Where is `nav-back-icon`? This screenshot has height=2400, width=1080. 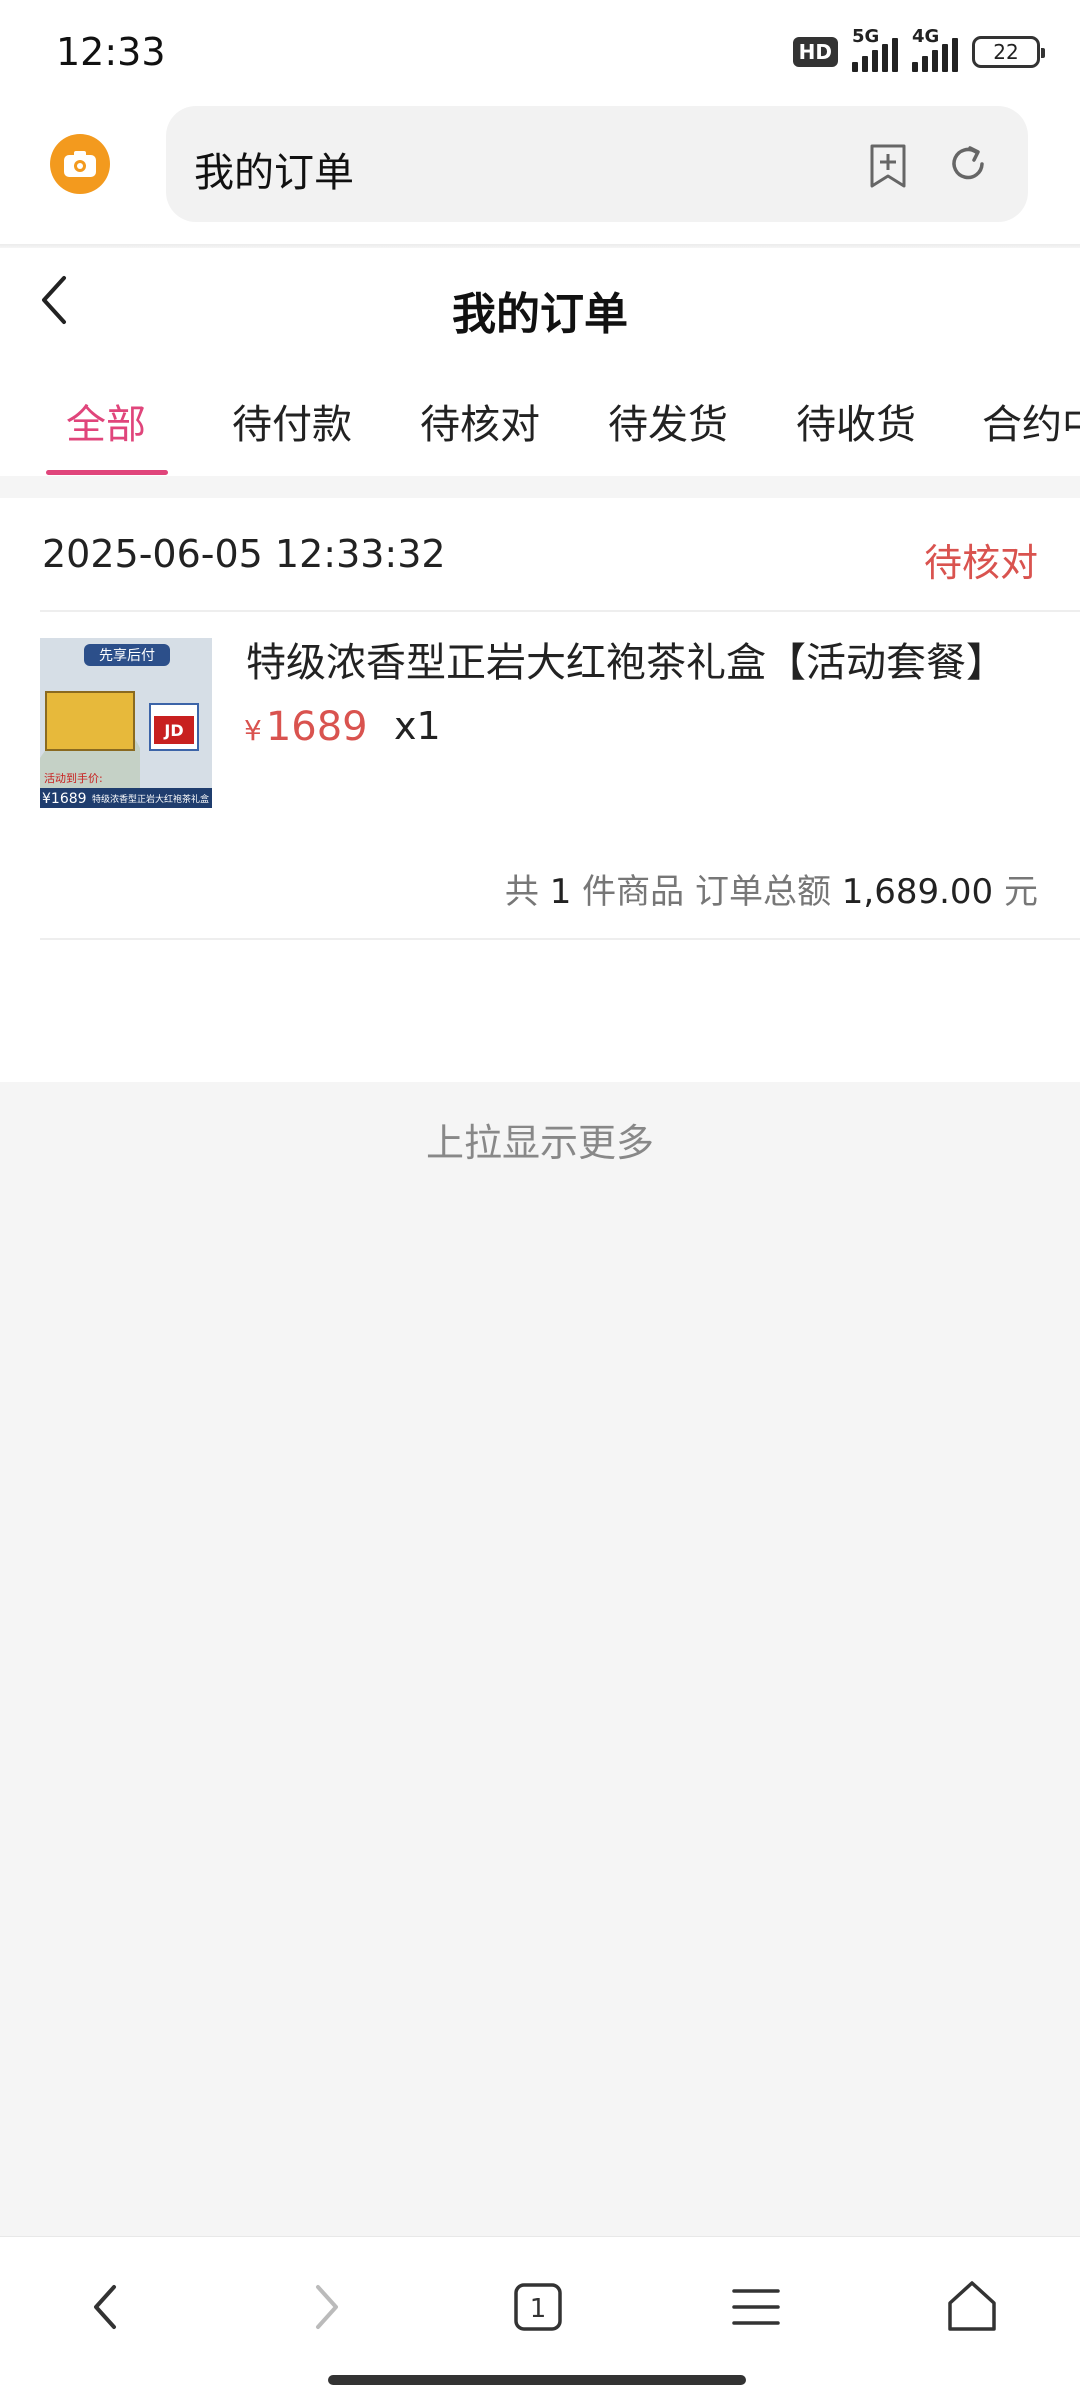
nav-back-icon is located at coordinates (106, 2307).